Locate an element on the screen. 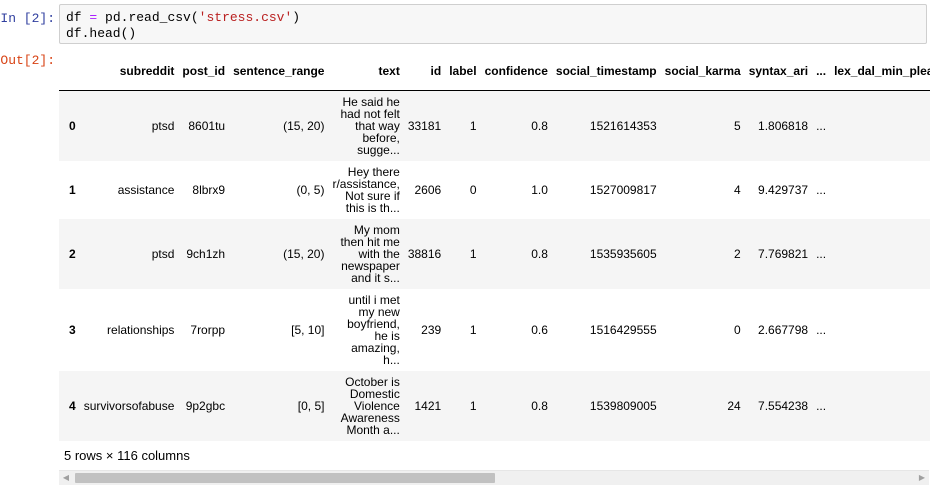  code-line-1: df = pd.read_csv('stress.csv') is located at coordinates (493, 18).